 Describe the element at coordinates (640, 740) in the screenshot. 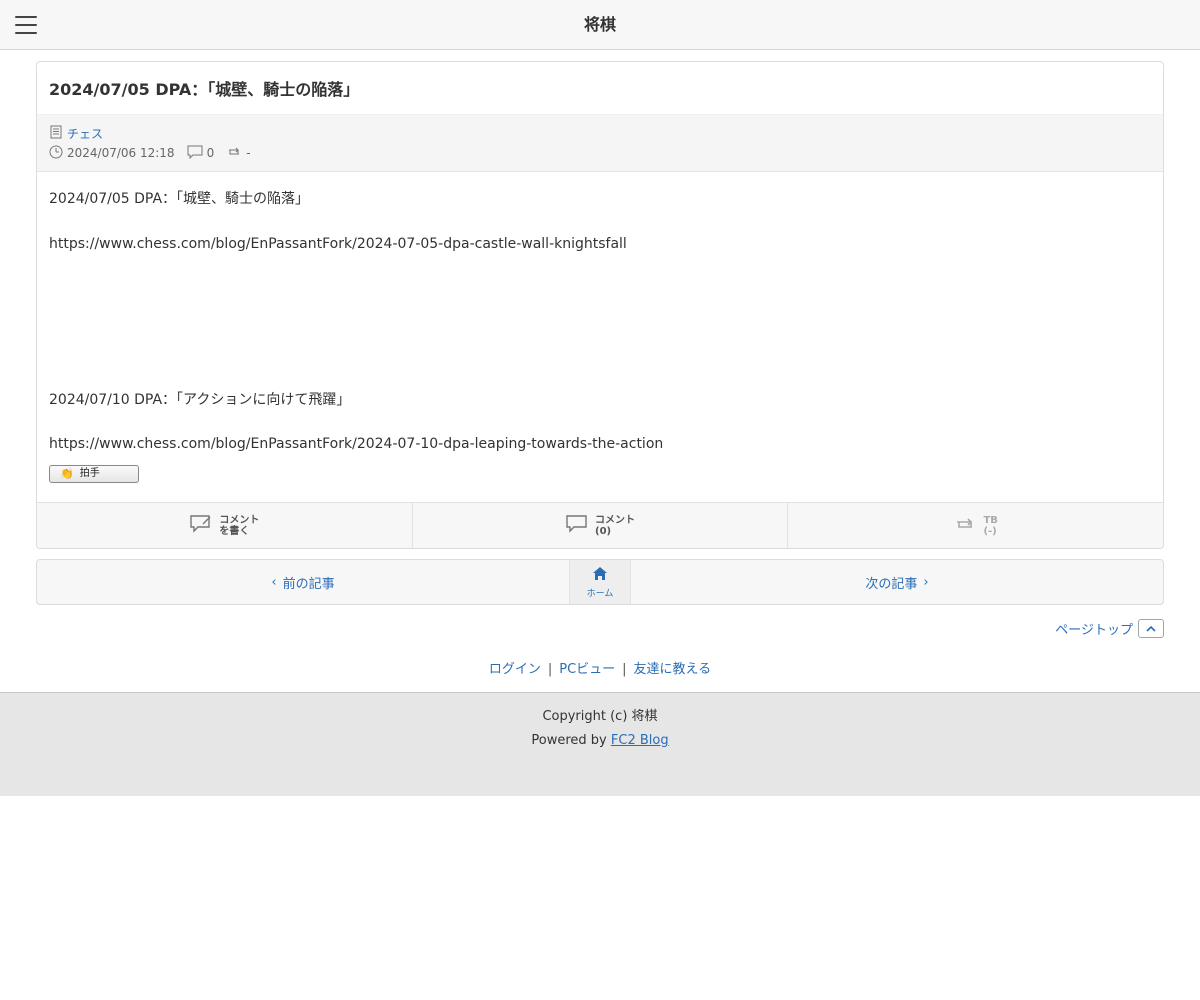

I see `fc2-blog-link: FC2 Blog` at that location.